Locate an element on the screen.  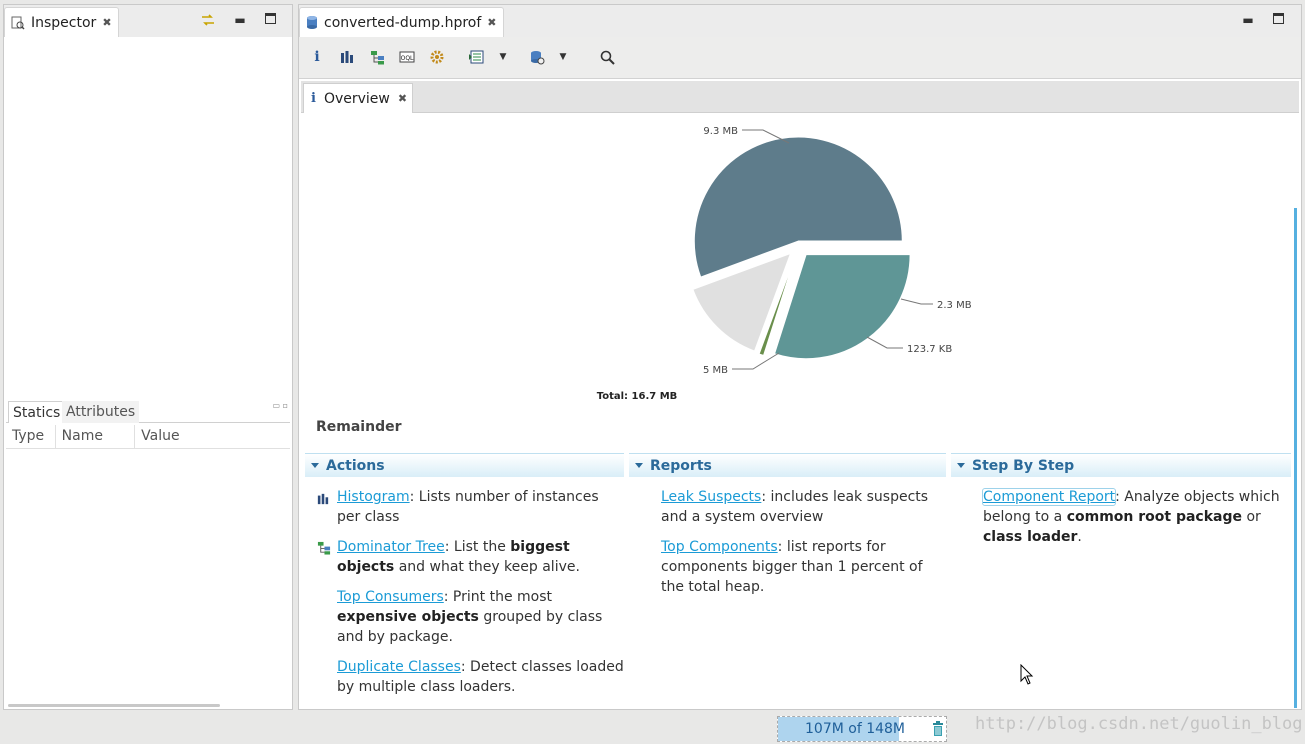
heap-status: 107M of 148M is located at coordinates (862, 729).